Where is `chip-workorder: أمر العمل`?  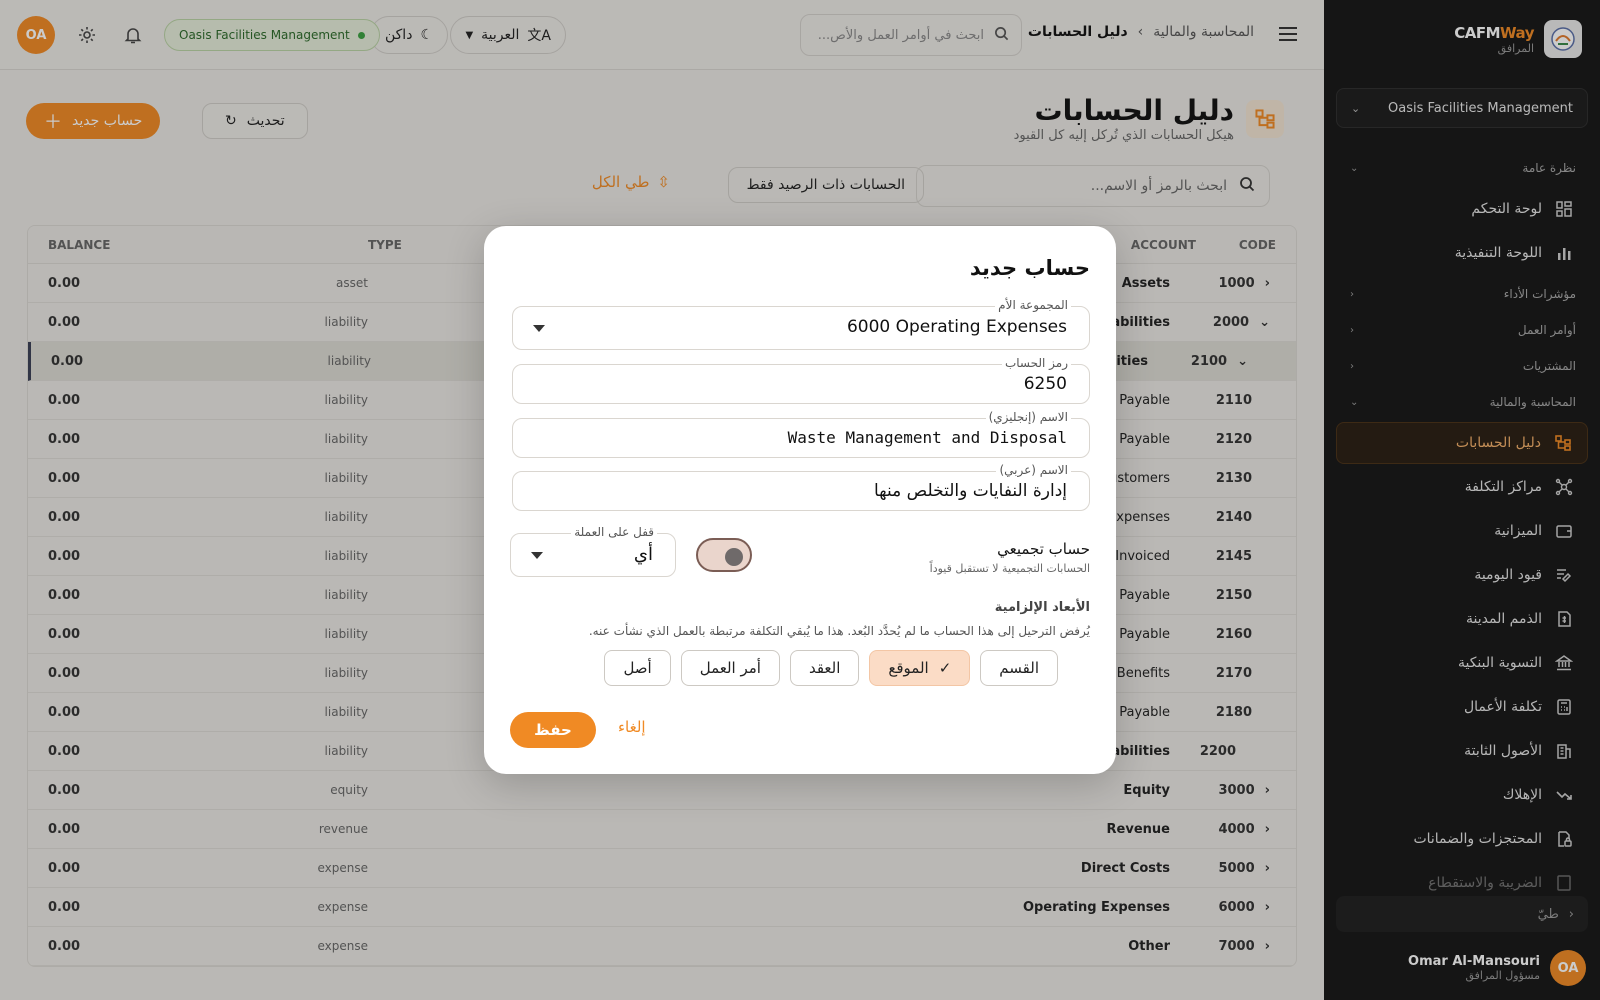
chip-workorder: أمر العمل is located at coordinates (730, 668).